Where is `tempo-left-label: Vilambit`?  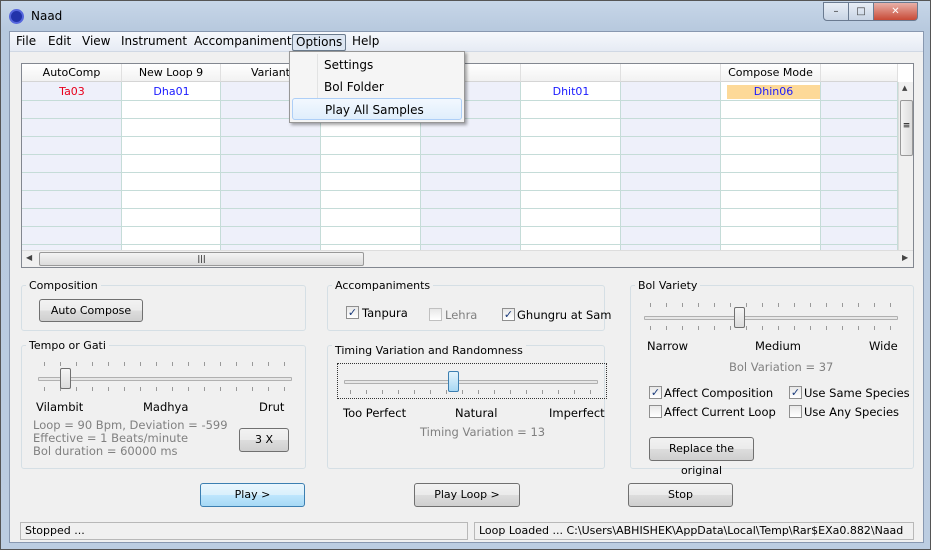 tempo-left-label: Vilambit is located at coordinates (60, 407).